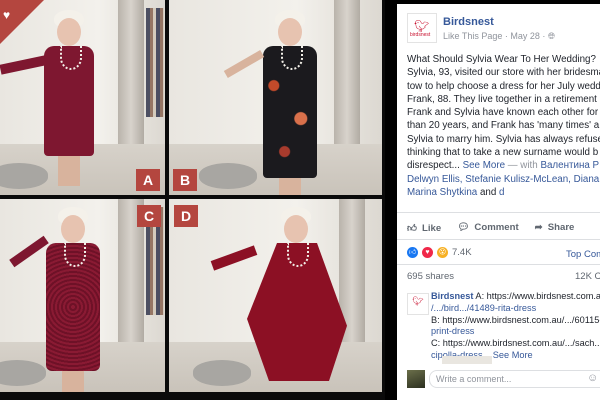 This screenshot has width=600, height=400. I want to click on thumbs-up-icon: 👍︎, so click(412, 228).